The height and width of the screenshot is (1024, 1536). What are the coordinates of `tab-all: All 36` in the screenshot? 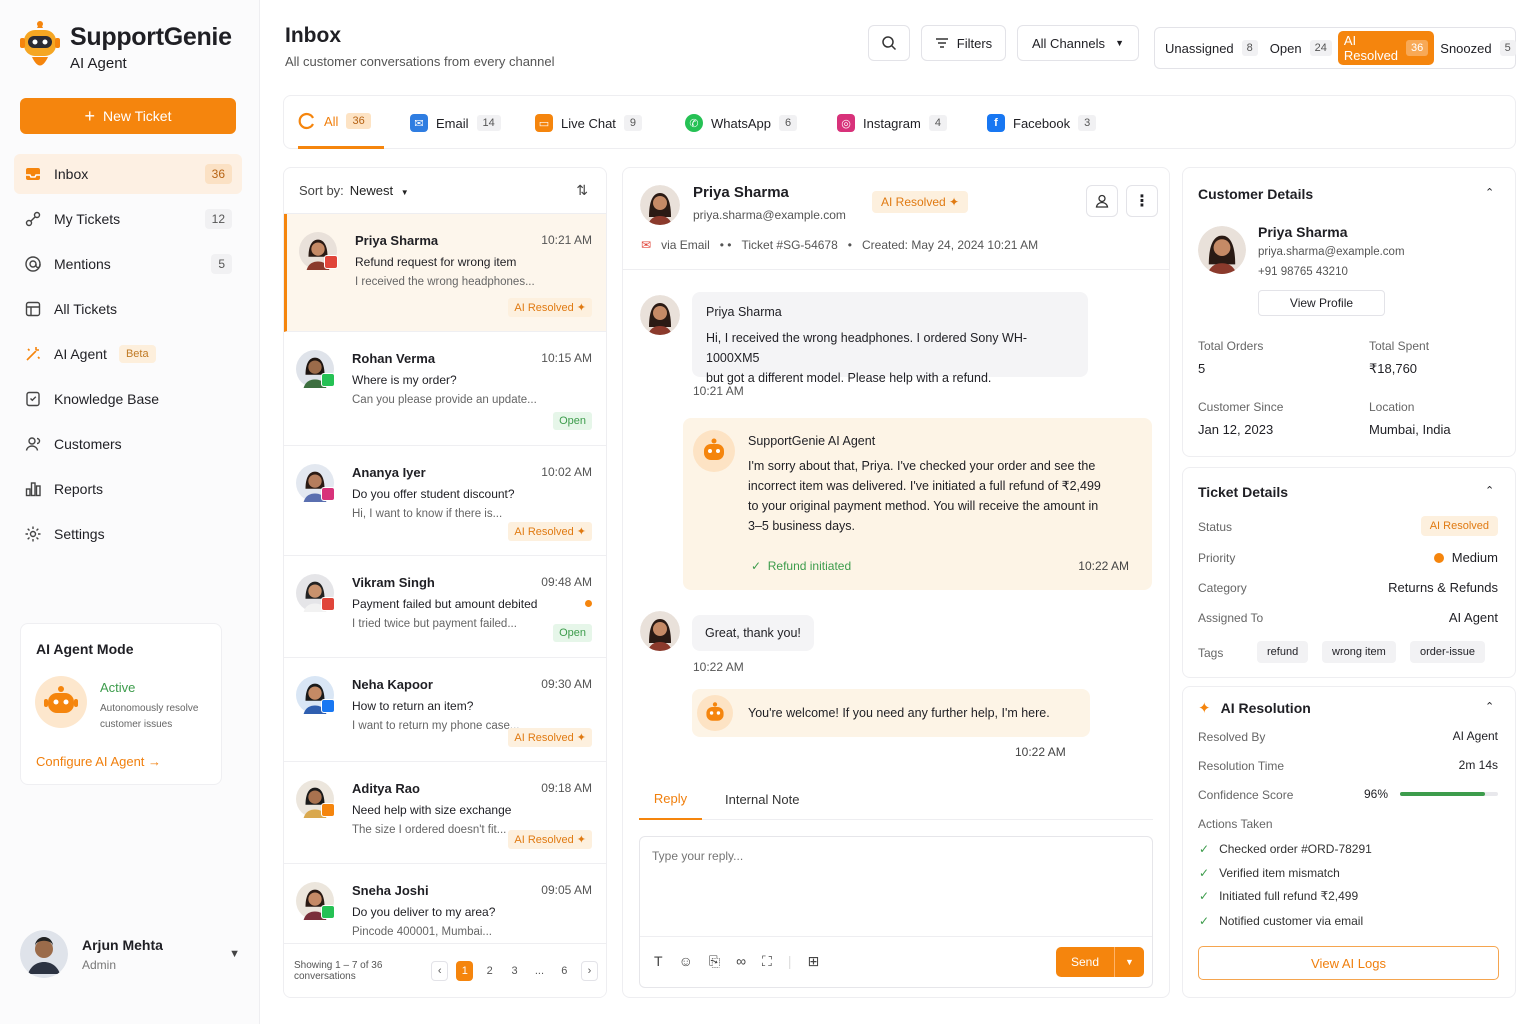 It's located at (341, 122).